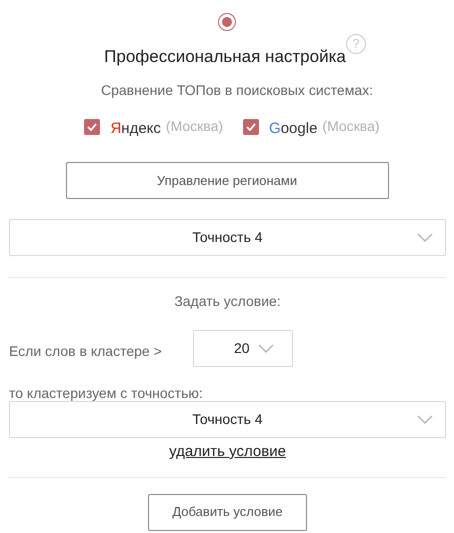 This screenshot has height=533, width=454. What do you see at coordinates (227, 452) in the screenshot?
I see `delete-condition-link: удалить условие` at bounding box center [227, 452].